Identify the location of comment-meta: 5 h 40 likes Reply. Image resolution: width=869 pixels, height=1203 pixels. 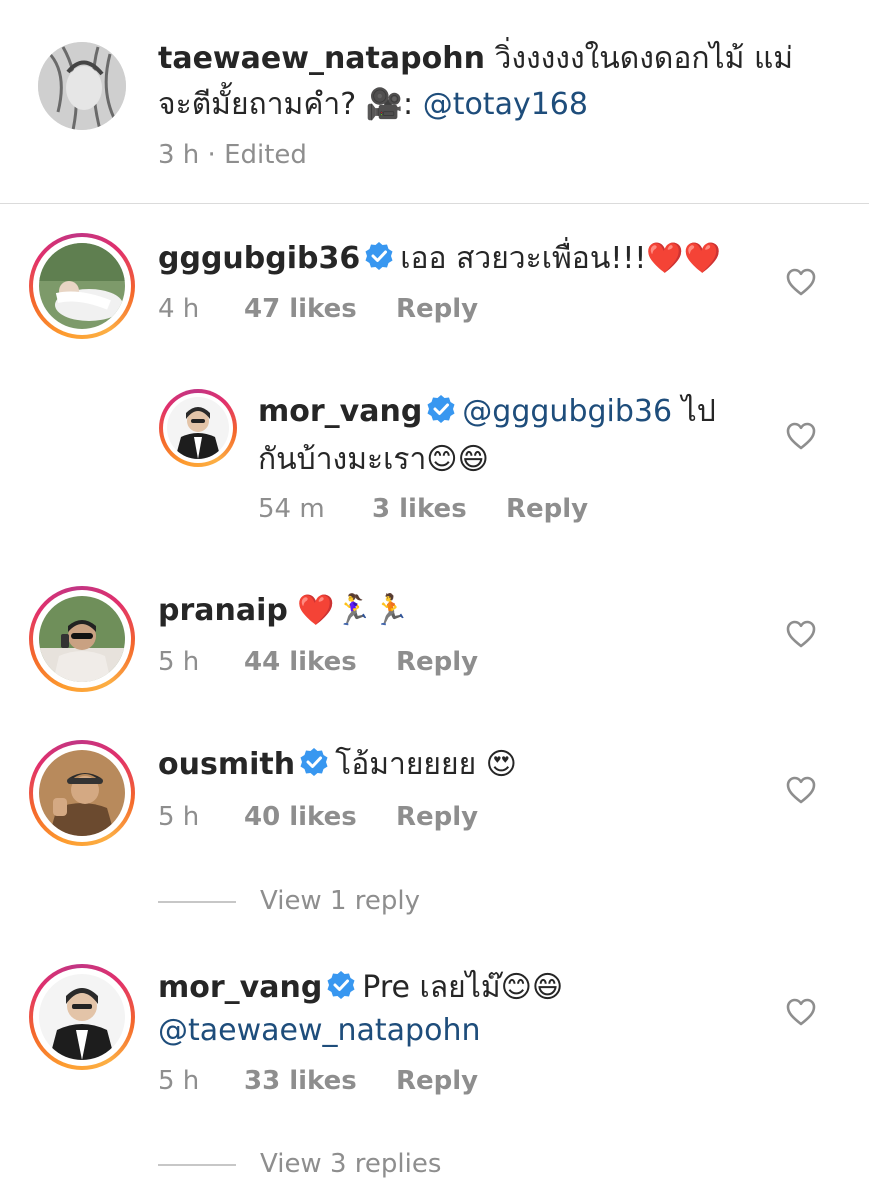
(318, 817).